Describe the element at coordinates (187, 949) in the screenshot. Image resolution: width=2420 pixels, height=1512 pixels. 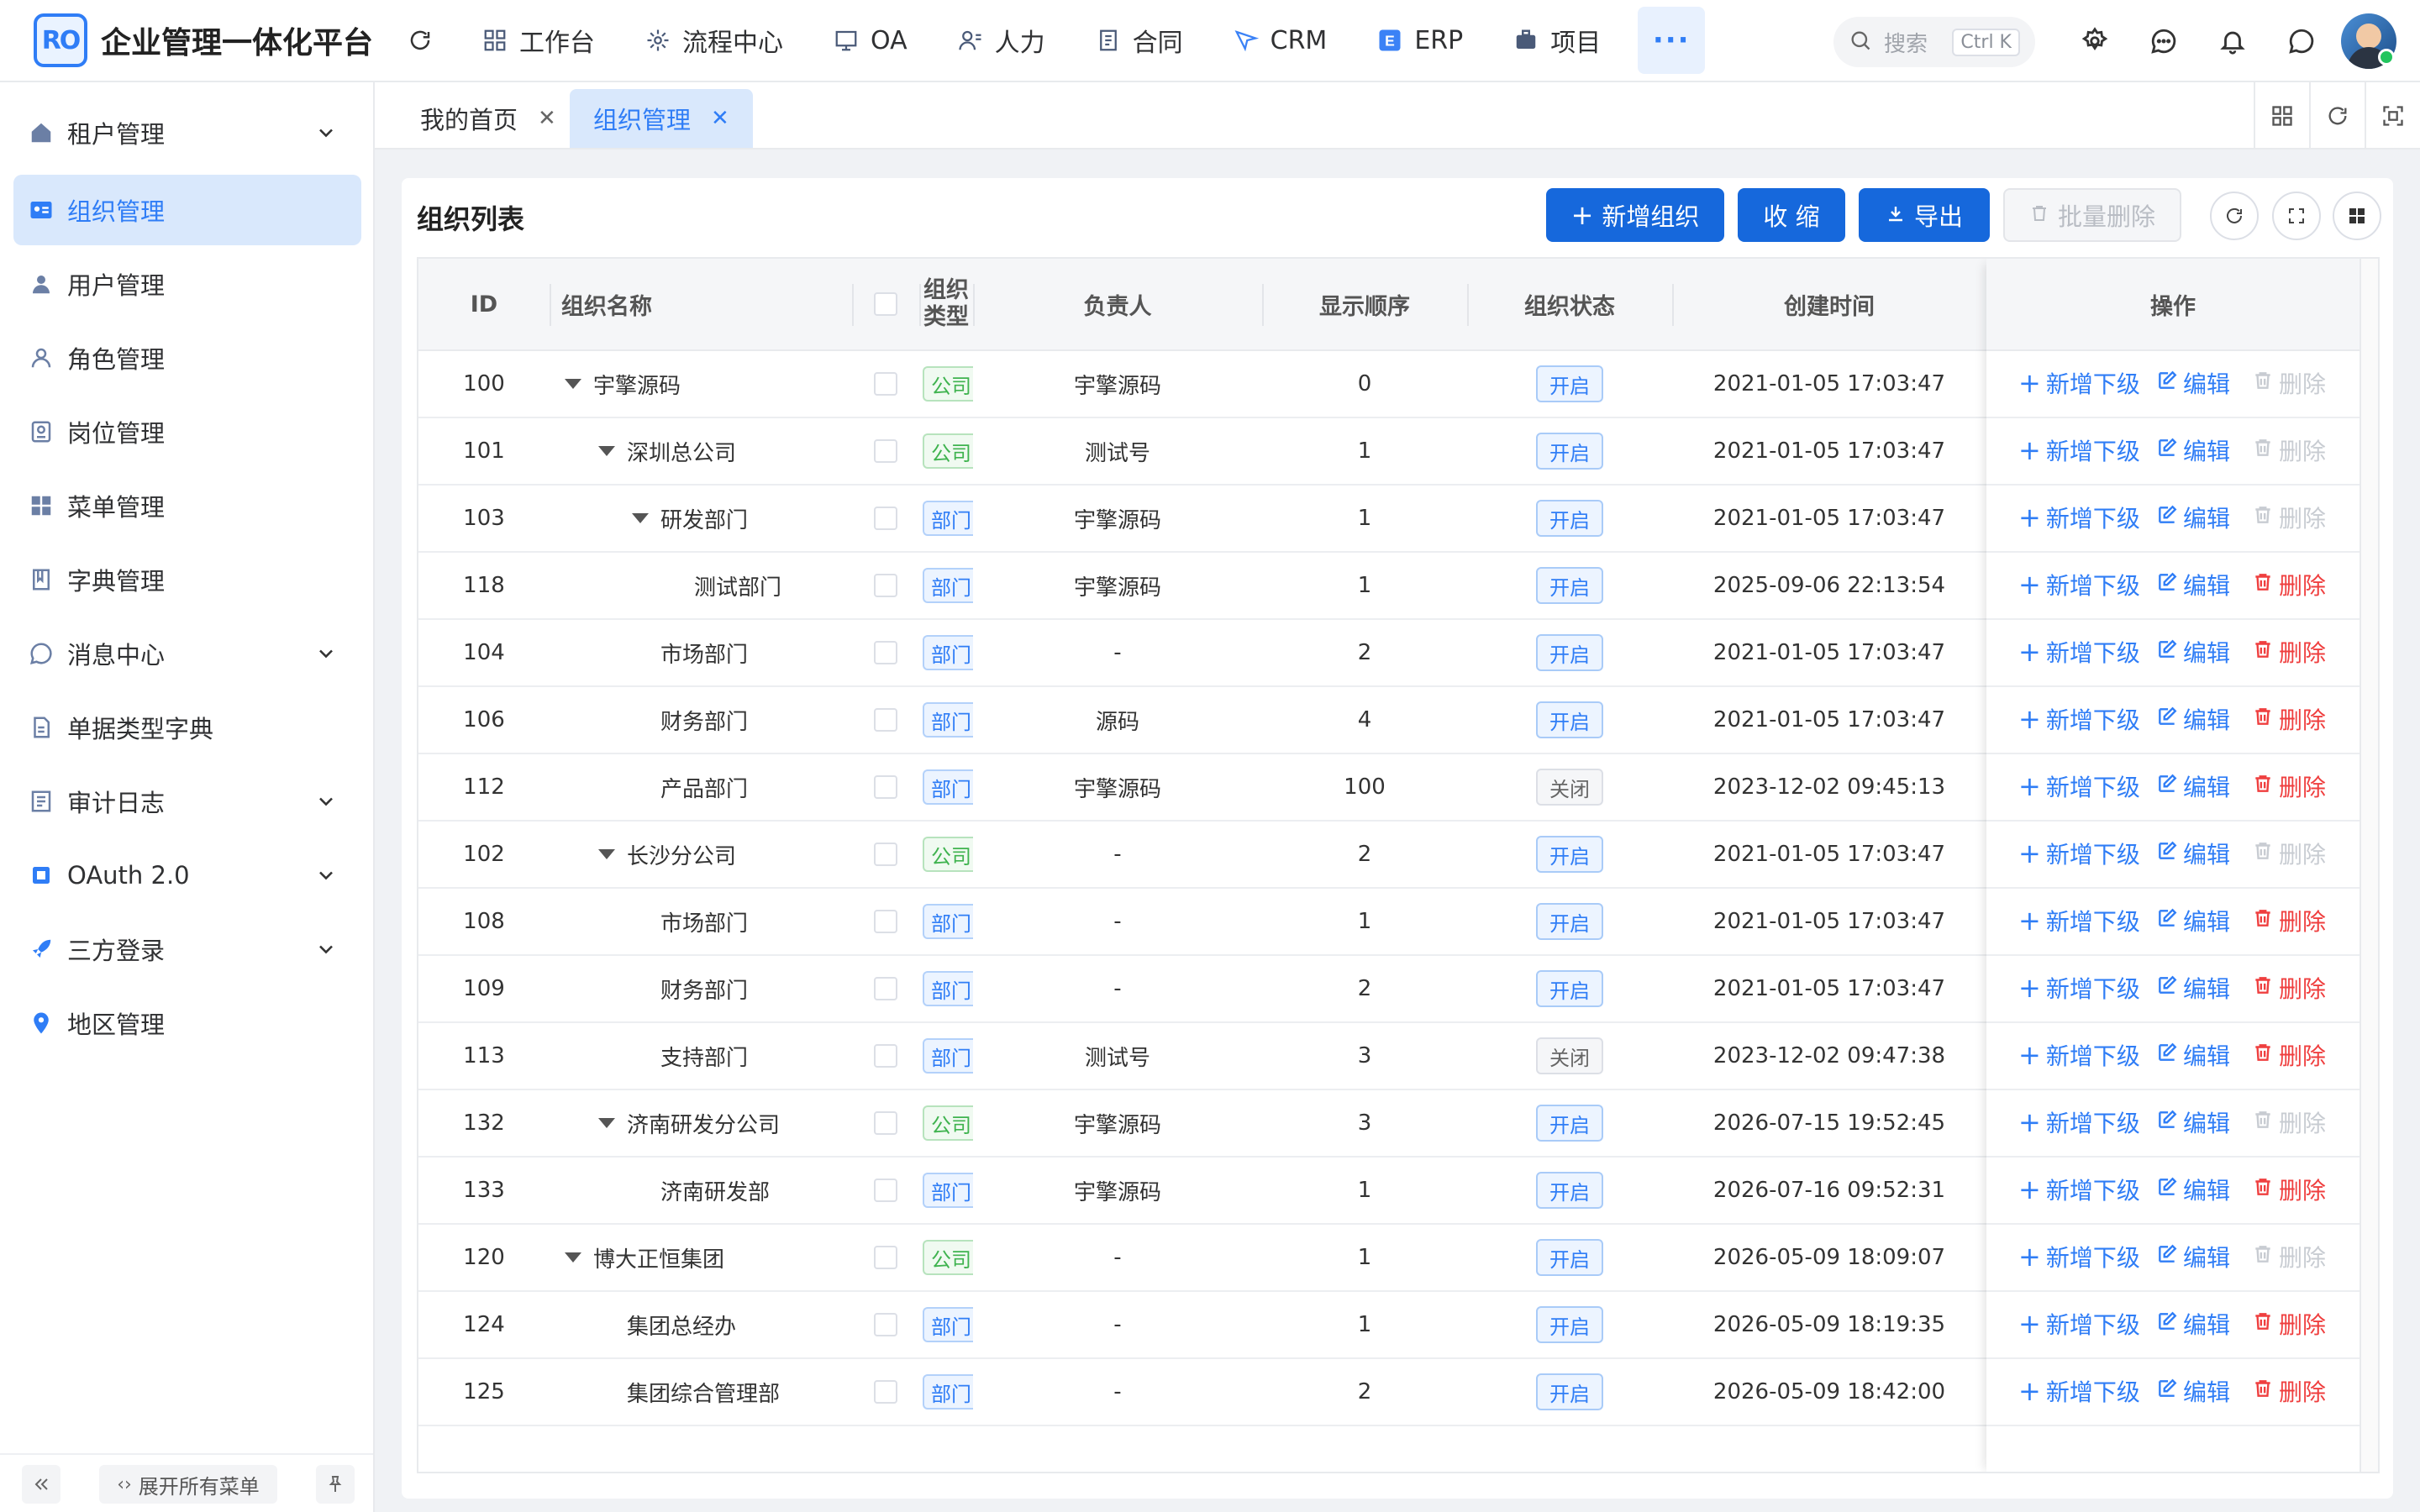
I see `sidebar-item-rocket: 三方登录` at that location.